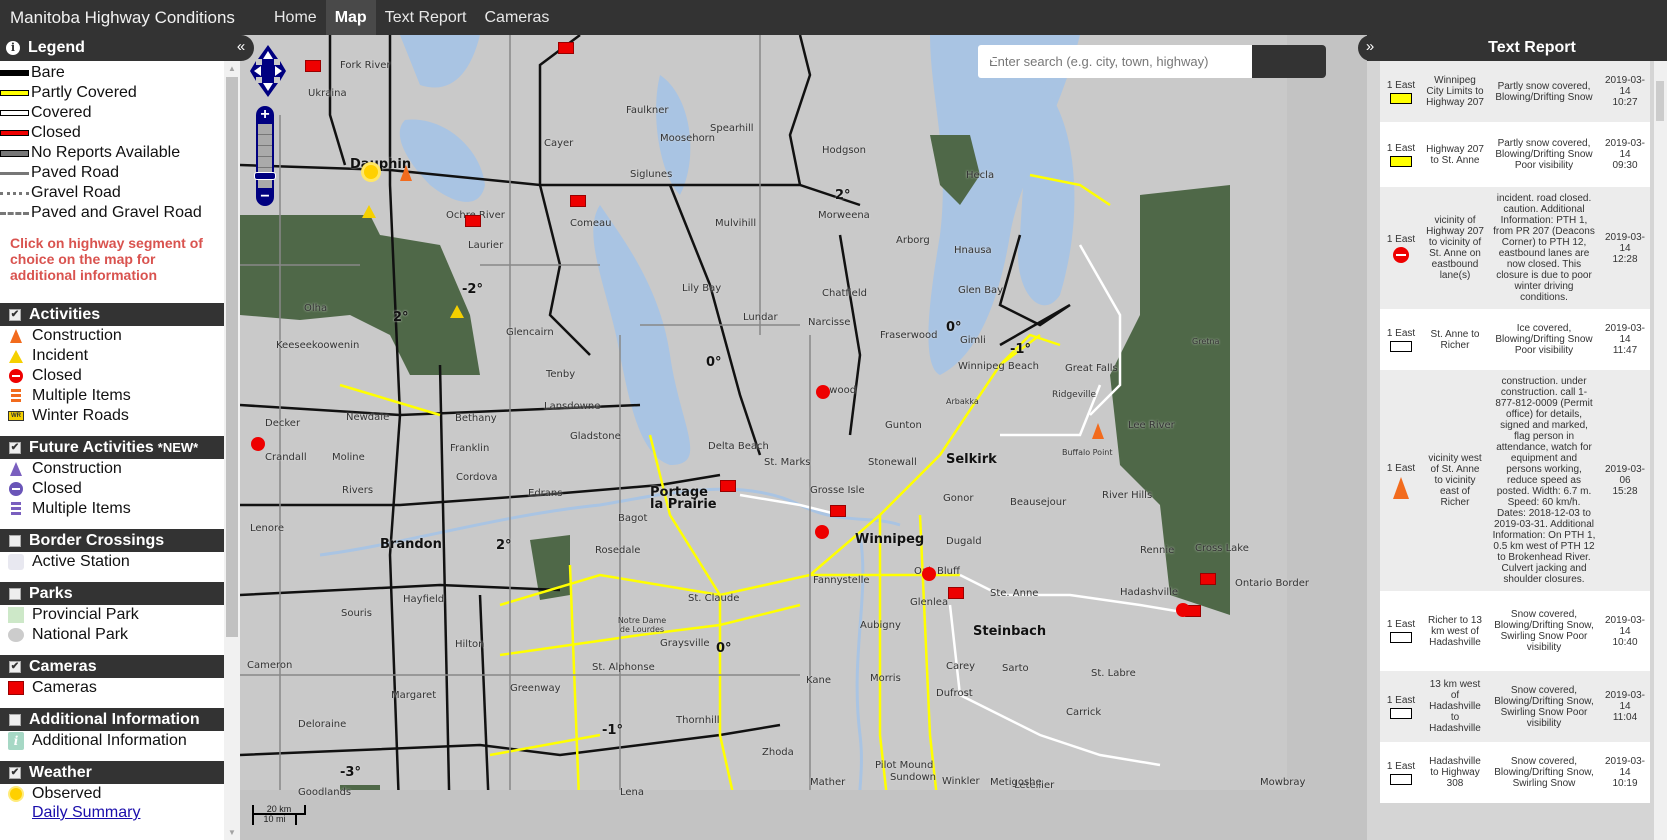 The height and width of the screenshot is (840, 1667). What do you see at coordinates (517, 17) in the screenshot?
I see `nav-cameras: Cameras` at bounding box center [517, 17].